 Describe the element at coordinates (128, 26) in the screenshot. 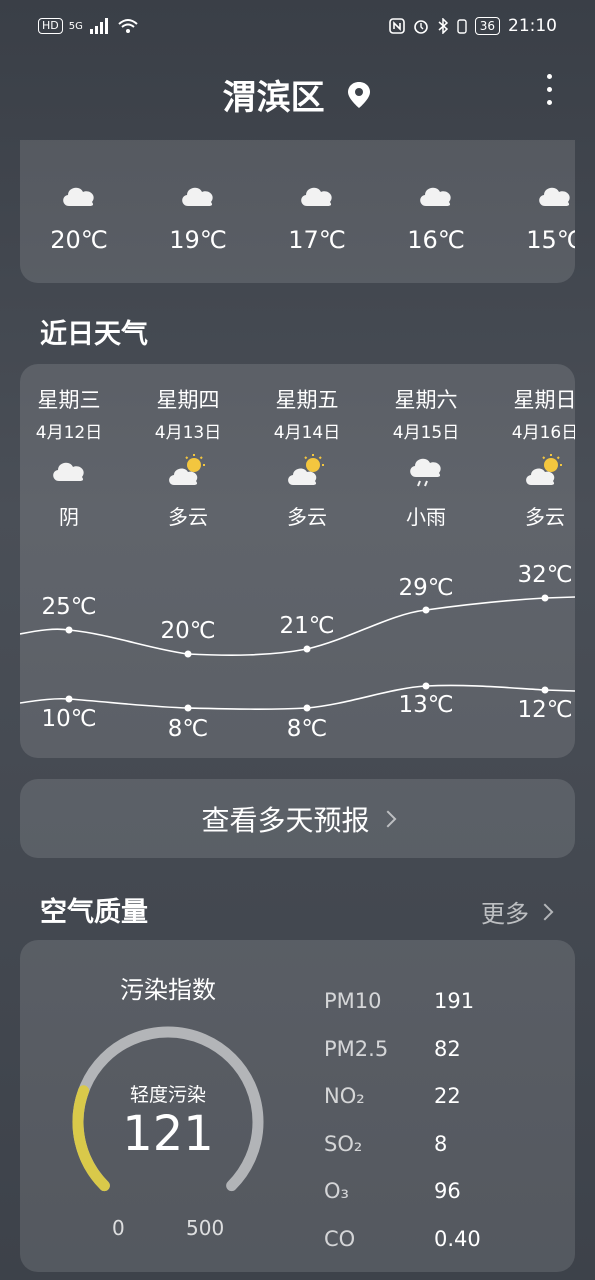

I see `wifi-icon` at that location.